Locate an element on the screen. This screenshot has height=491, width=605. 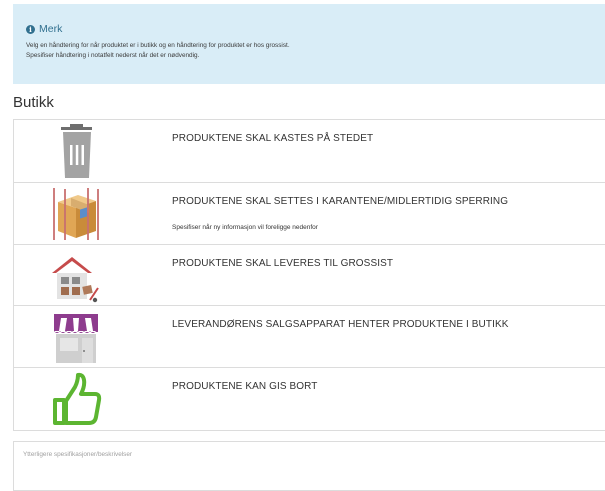
info-title: Merk is located at coordinates (51, 29).